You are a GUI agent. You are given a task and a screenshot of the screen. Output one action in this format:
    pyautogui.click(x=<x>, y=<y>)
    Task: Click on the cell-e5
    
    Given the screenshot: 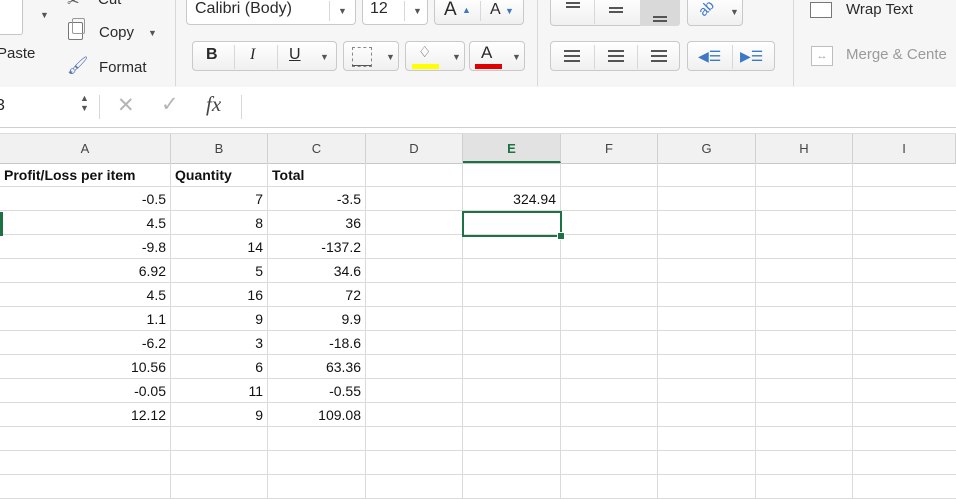 What is the action you would take?
    pyautogui.click(x=512, y=271)
    